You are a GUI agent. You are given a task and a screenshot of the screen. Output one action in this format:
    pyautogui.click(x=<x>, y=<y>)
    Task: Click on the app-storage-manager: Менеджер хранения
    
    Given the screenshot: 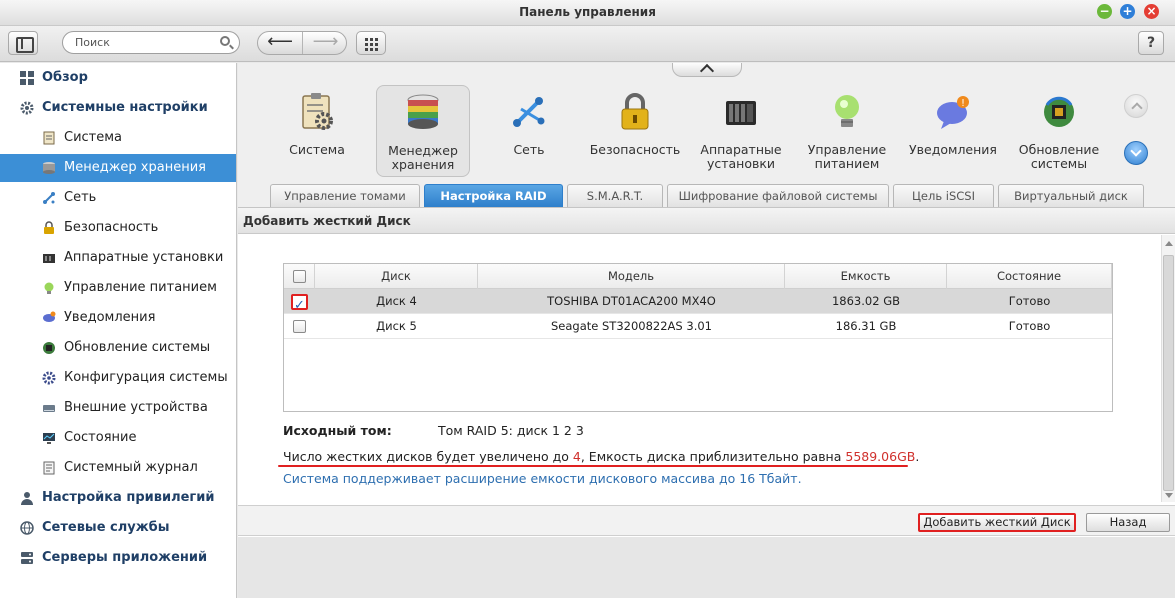 What is the action you would take?
    pyautogui.click(x=423, y=131)
    